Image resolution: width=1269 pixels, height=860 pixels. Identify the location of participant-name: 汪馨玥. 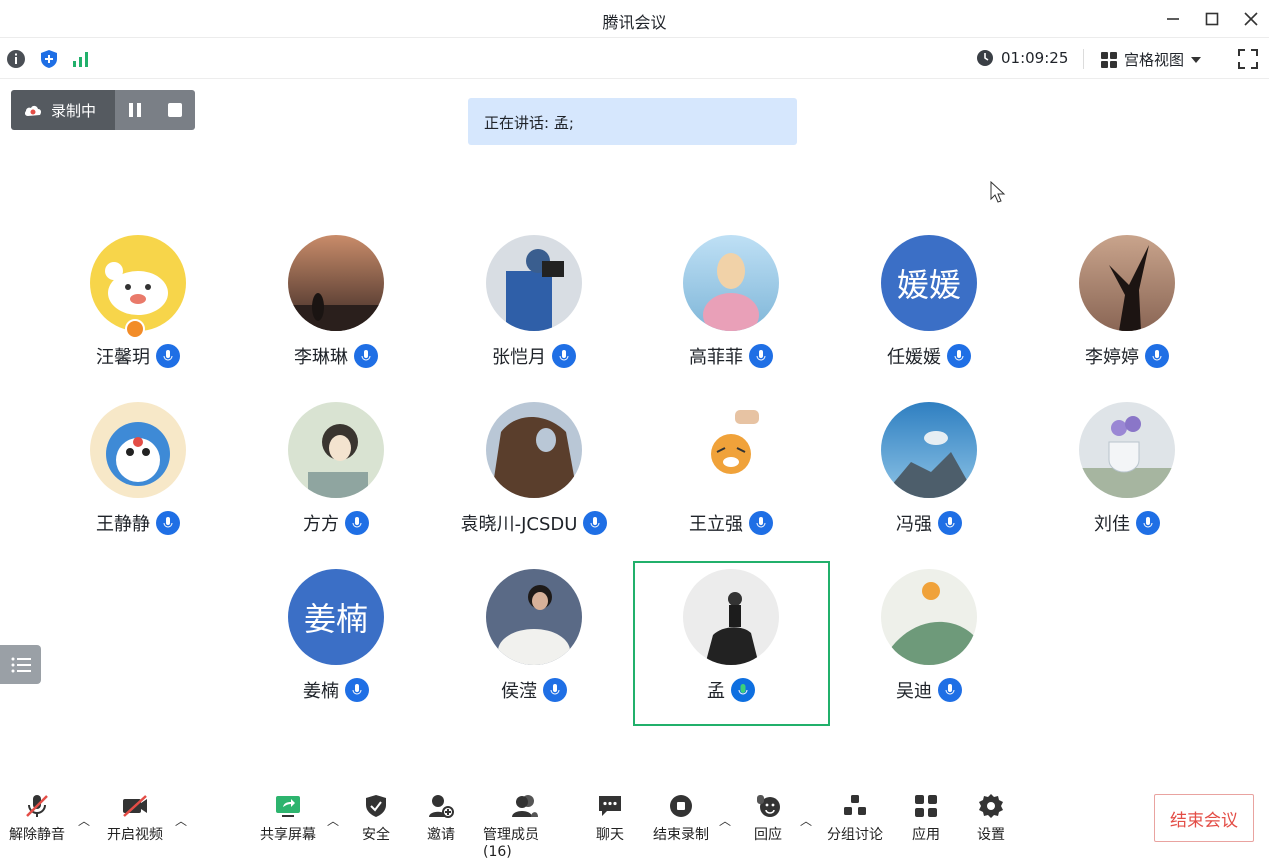
(123, 357).